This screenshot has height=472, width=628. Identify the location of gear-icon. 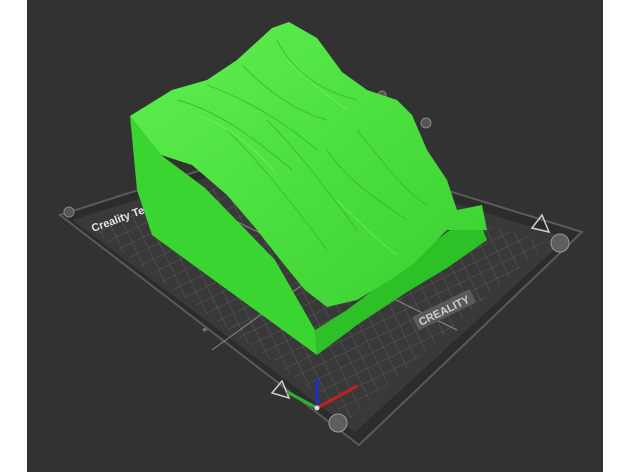
(426, 123).